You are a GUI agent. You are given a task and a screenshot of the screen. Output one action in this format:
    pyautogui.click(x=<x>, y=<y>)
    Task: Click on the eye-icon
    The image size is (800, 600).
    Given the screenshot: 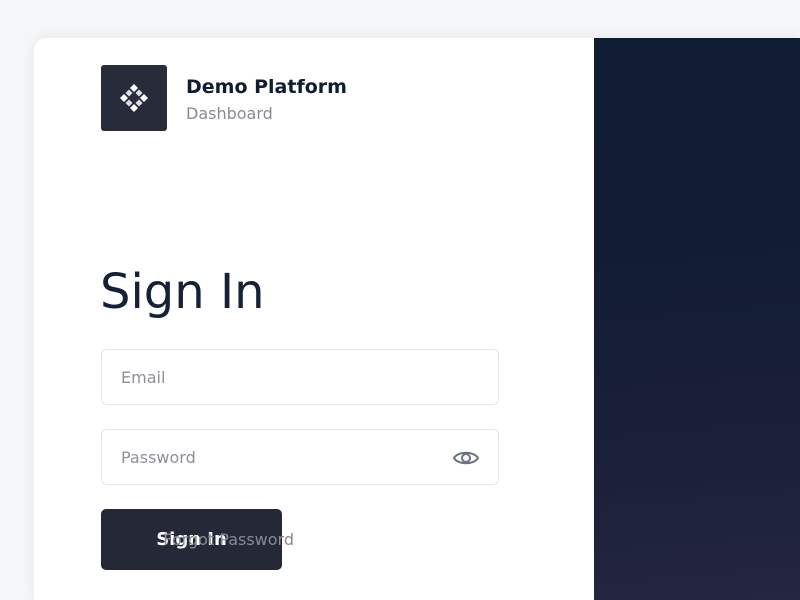 What is the action you would take?
    pyautogui.click(x=466, y=458)
    